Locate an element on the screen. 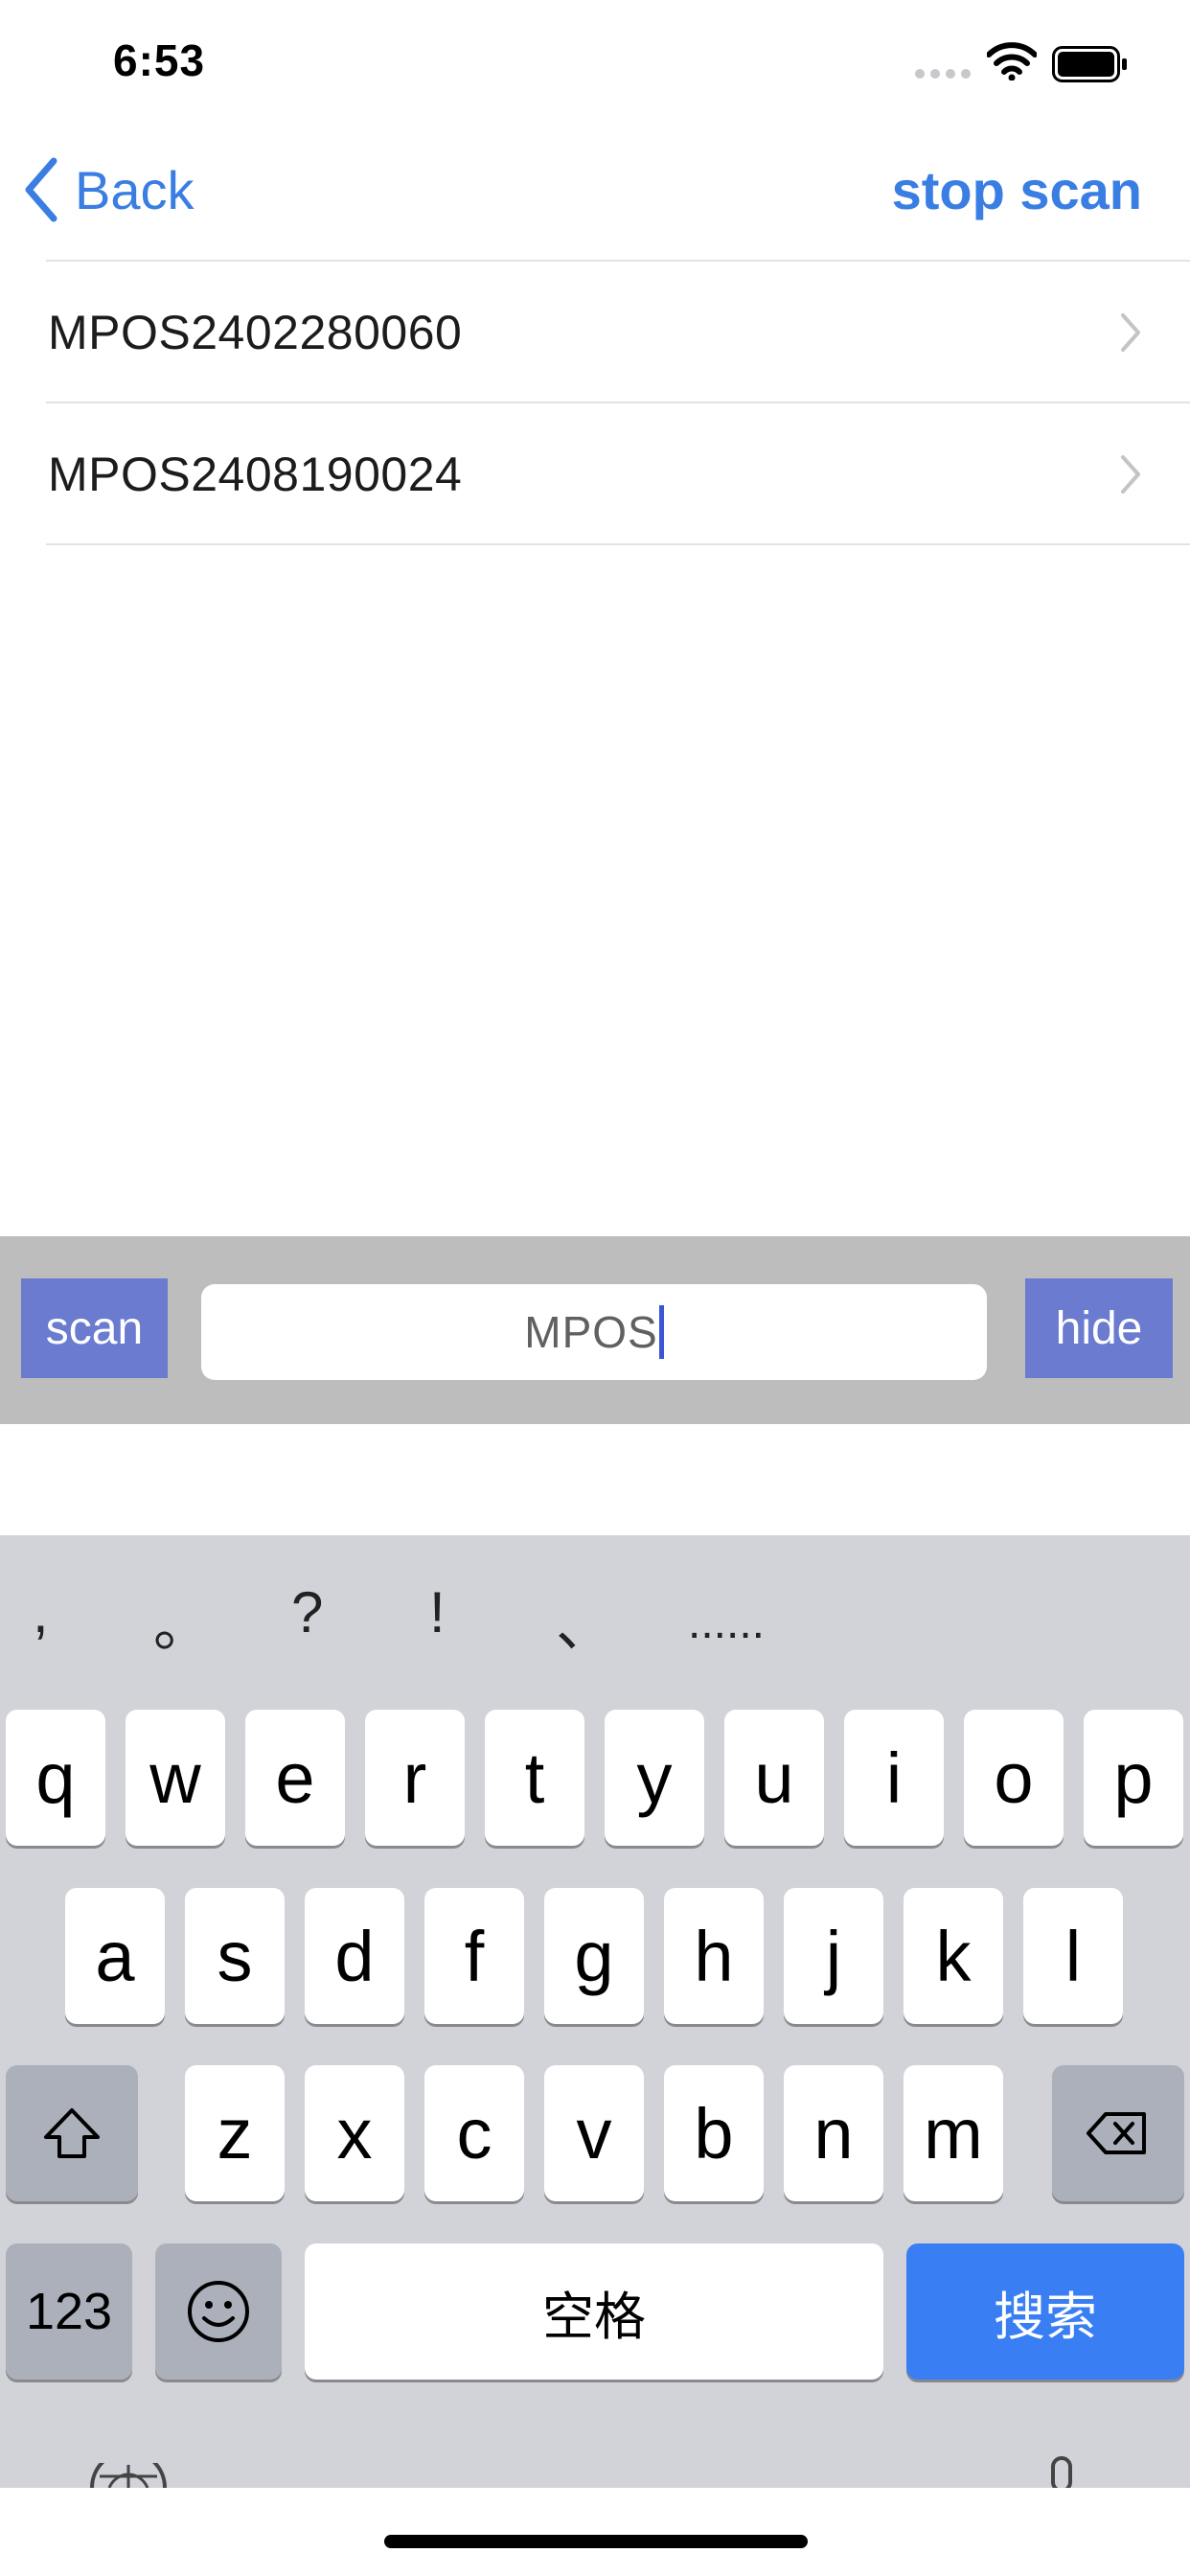 This screenshot has width=1190, height=2576. punctuation-key: ? is located at coordinates (307, 1612).